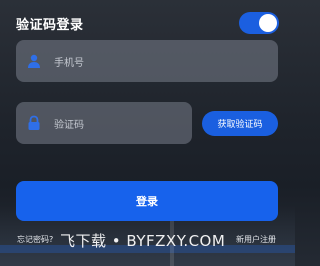  What do you see at coordinates (34, 123) in the screenshot?
I see `lock-icon` at bounding box center [34, 123].